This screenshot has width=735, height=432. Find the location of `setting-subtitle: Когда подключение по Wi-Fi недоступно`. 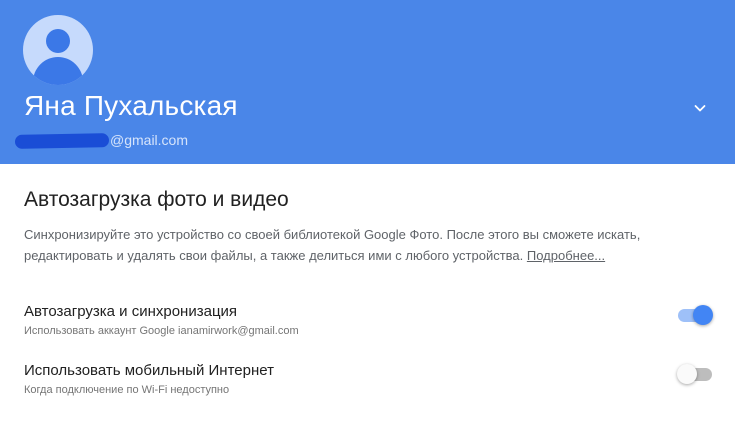

setting-subtitle: Когда подключение по Wi-Fi недоступно is located at coordinates (127, 390).